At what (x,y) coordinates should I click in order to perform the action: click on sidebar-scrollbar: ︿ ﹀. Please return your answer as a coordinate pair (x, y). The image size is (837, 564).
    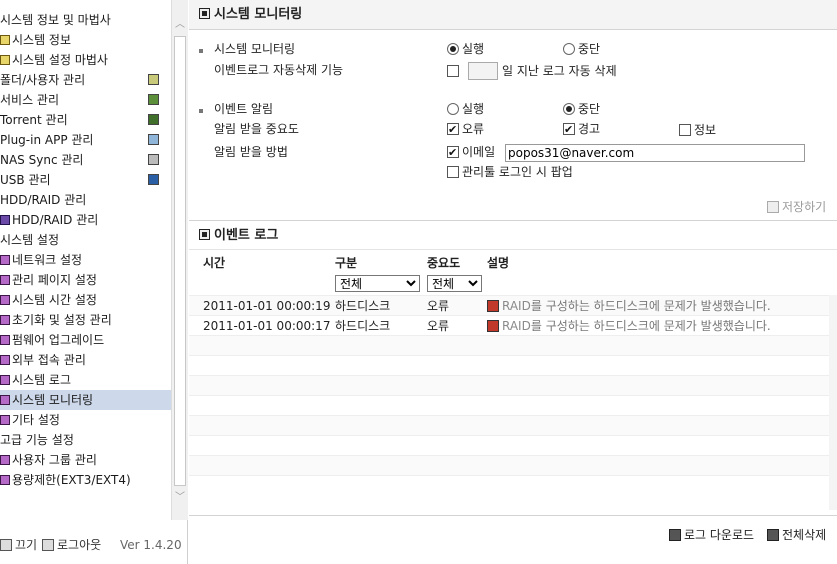
    Looking at the image, I should click on (179, 260).